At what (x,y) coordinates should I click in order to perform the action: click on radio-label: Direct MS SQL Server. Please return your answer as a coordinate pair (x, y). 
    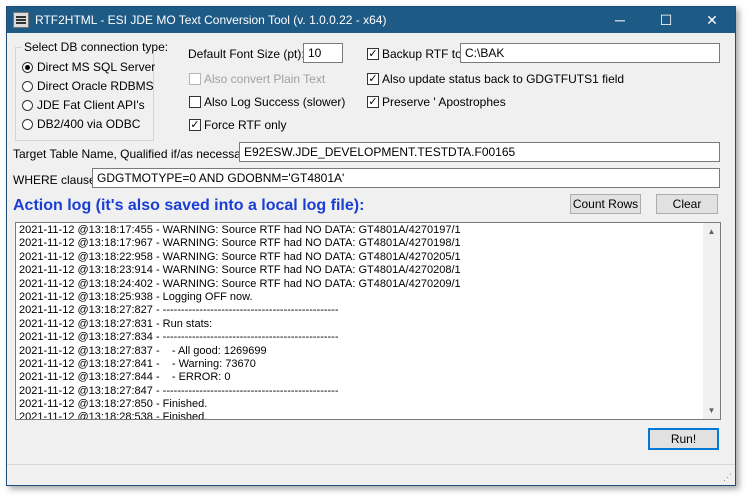
    Looking at the image, I should click on (96, 67).